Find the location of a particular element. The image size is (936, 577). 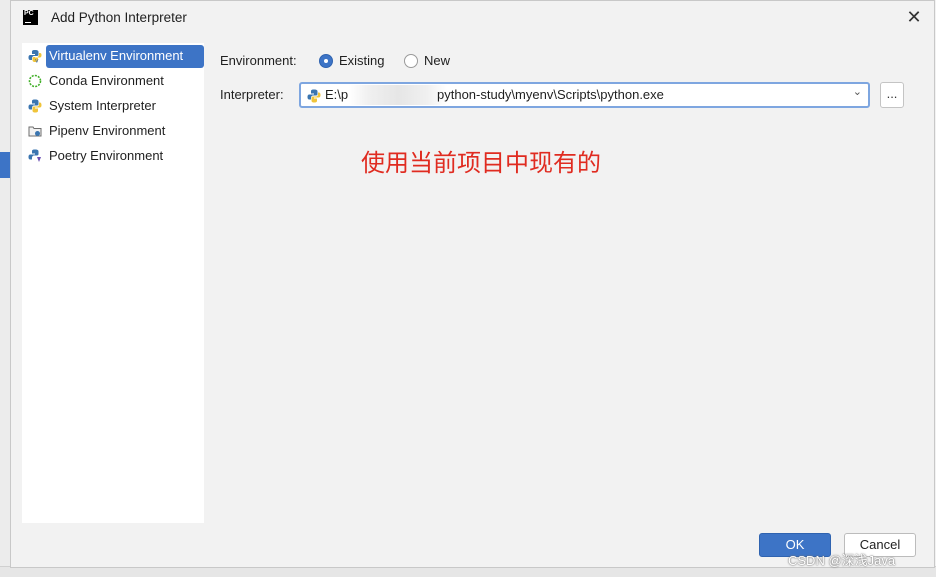

existing-radio-label: Existing is located at coordinates (362, 60).